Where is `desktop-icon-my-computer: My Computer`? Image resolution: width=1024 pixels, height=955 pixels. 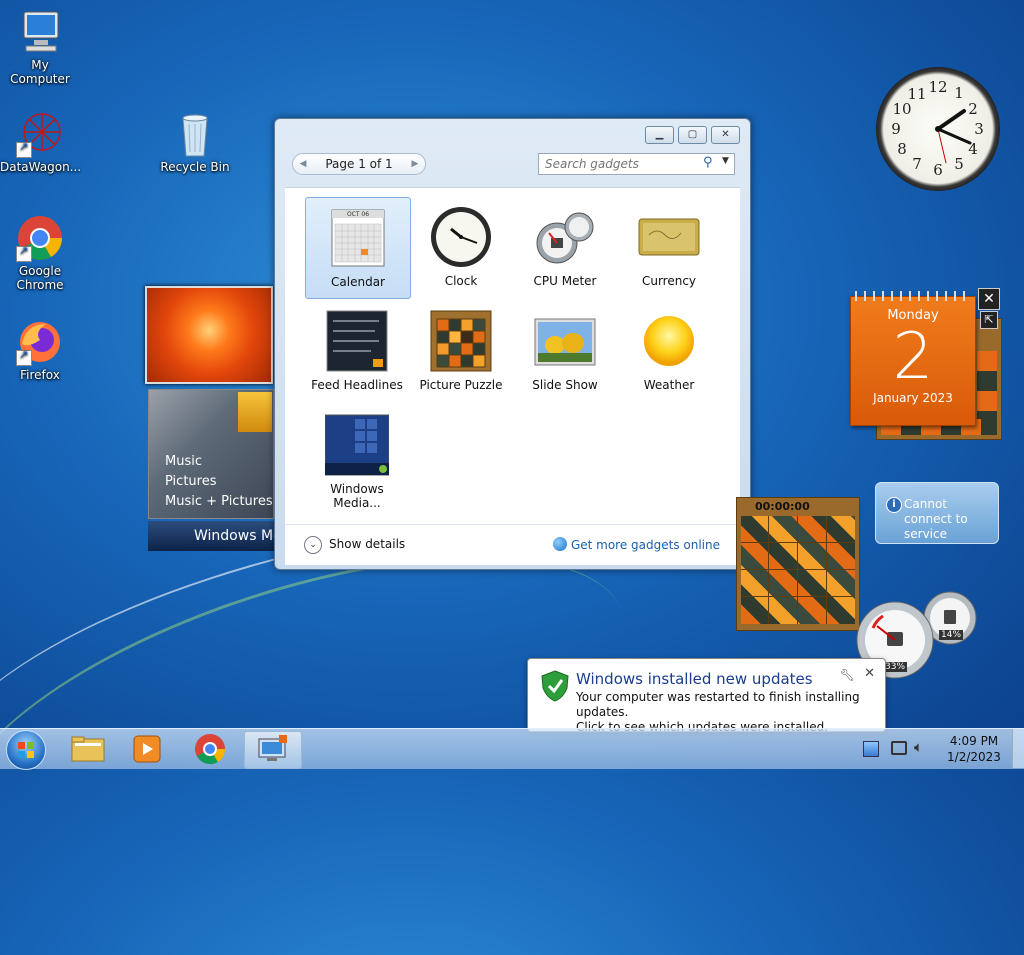 desktop-icon-my-computer: My Computer is located at coordinates (40, 47).